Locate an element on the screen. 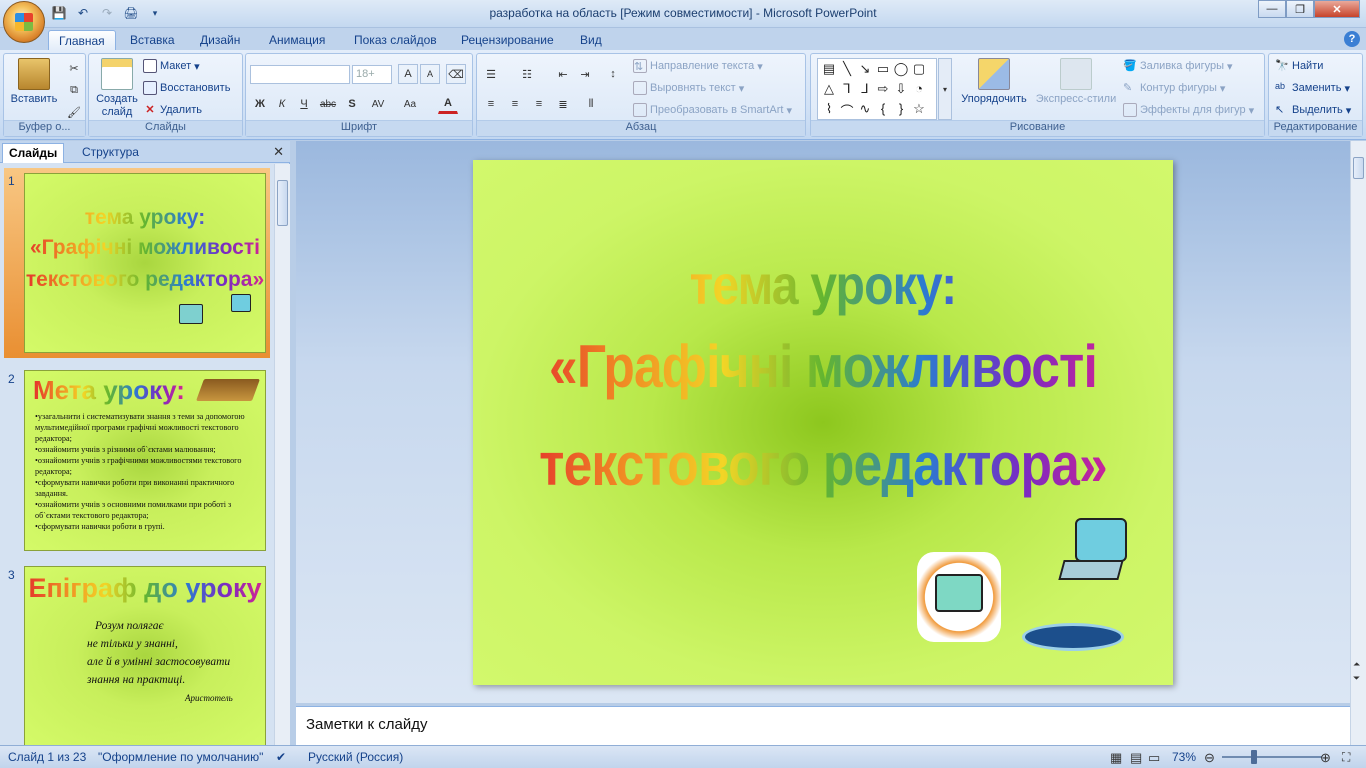  rounded-rect-shape-icon: ▢ is located at coordinates (919, 69).